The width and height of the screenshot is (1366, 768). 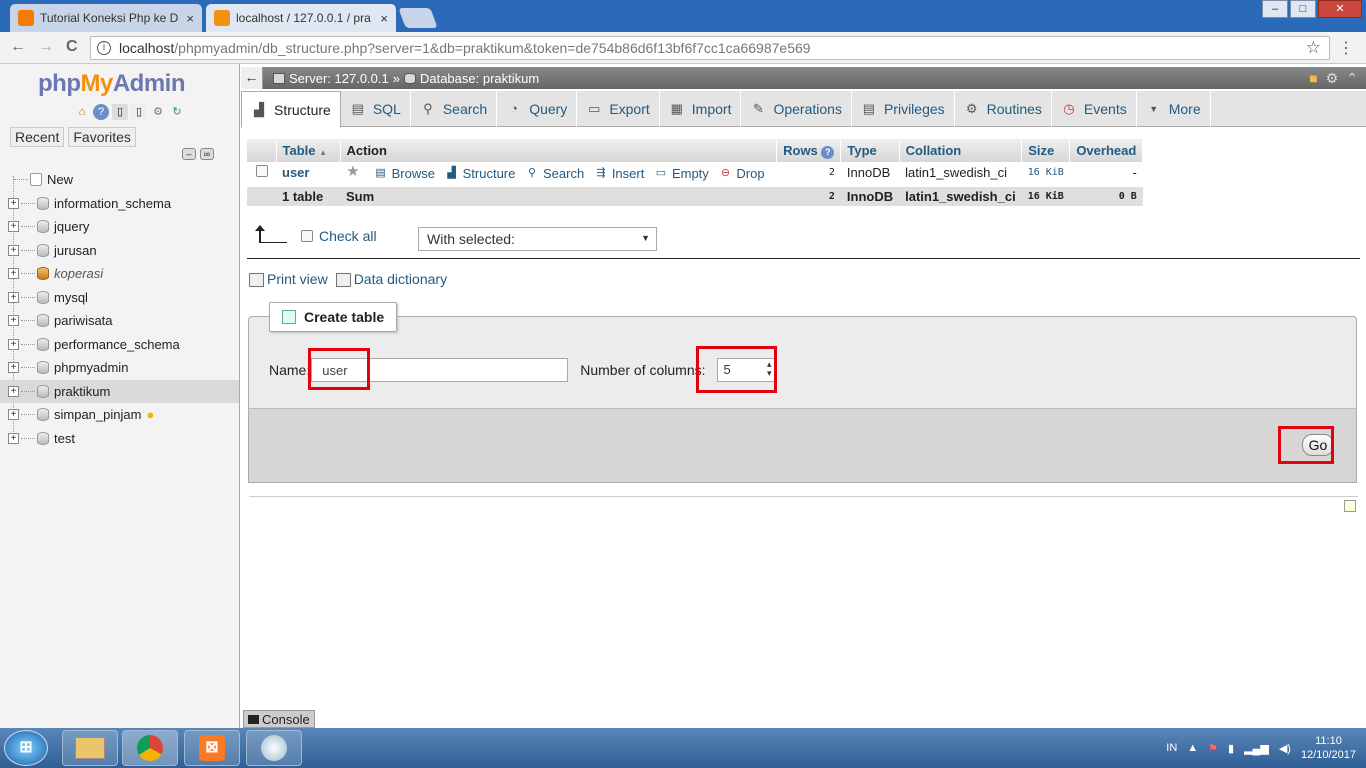 I want to click on home-icon: ⌂, so click(x=82, y=112).